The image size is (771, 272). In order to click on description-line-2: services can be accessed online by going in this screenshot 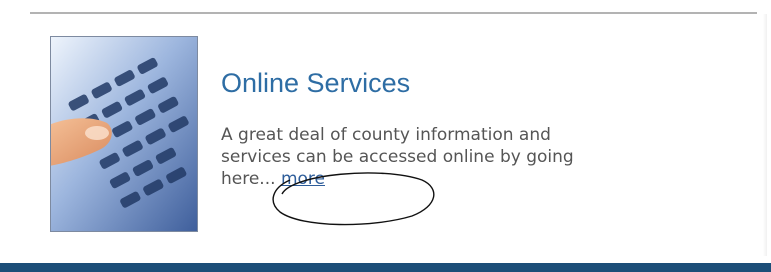, I will do `click(397, 157)`.